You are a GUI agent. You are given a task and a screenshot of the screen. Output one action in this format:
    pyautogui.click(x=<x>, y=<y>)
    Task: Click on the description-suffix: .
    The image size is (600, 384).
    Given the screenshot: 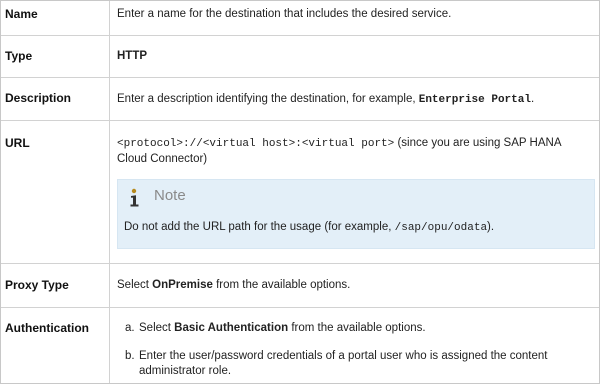 What is the action you would take?
    pyautogui.click(x=532, y=99)
    